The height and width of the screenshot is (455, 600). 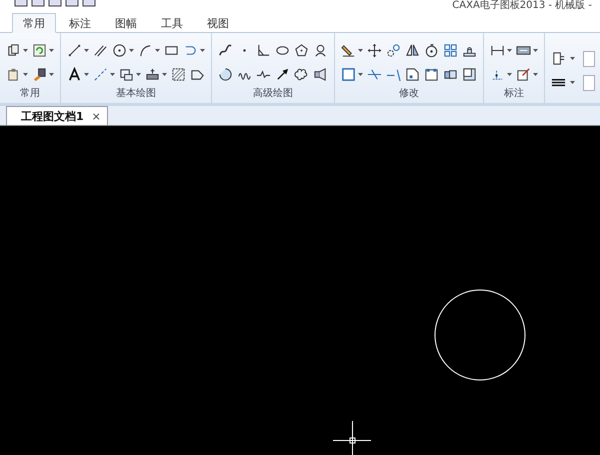 What do you see at coordinates (39, 50) in the screenshot?
I see `refresh-icon` at bounding box center [39, 50].